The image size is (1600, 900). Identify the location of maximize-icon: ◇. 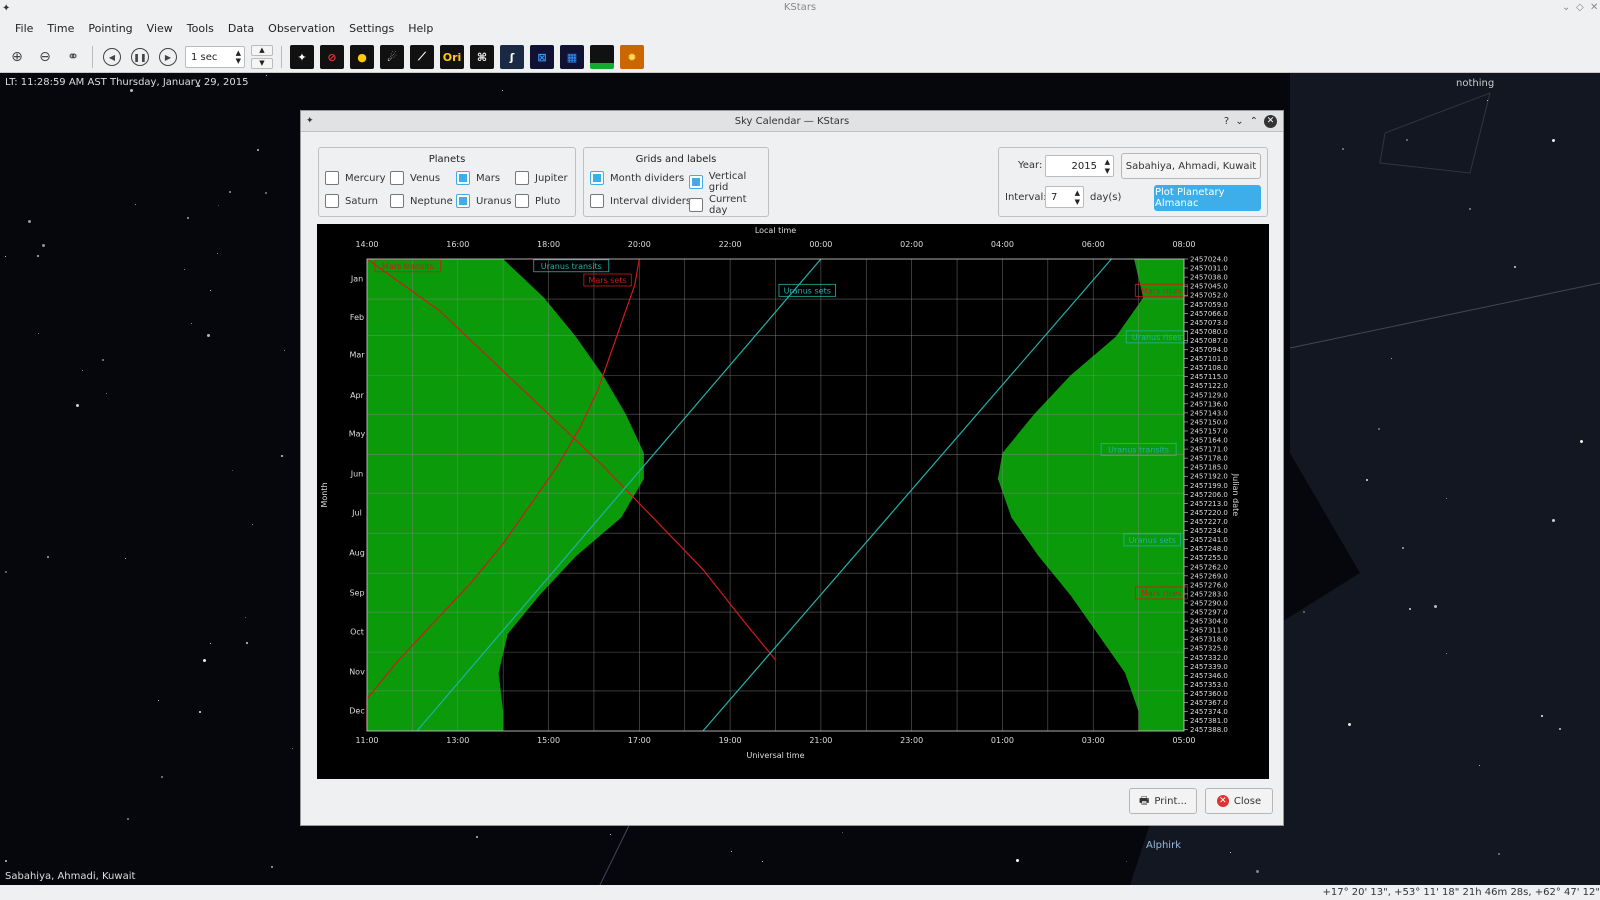
(1580, 7).